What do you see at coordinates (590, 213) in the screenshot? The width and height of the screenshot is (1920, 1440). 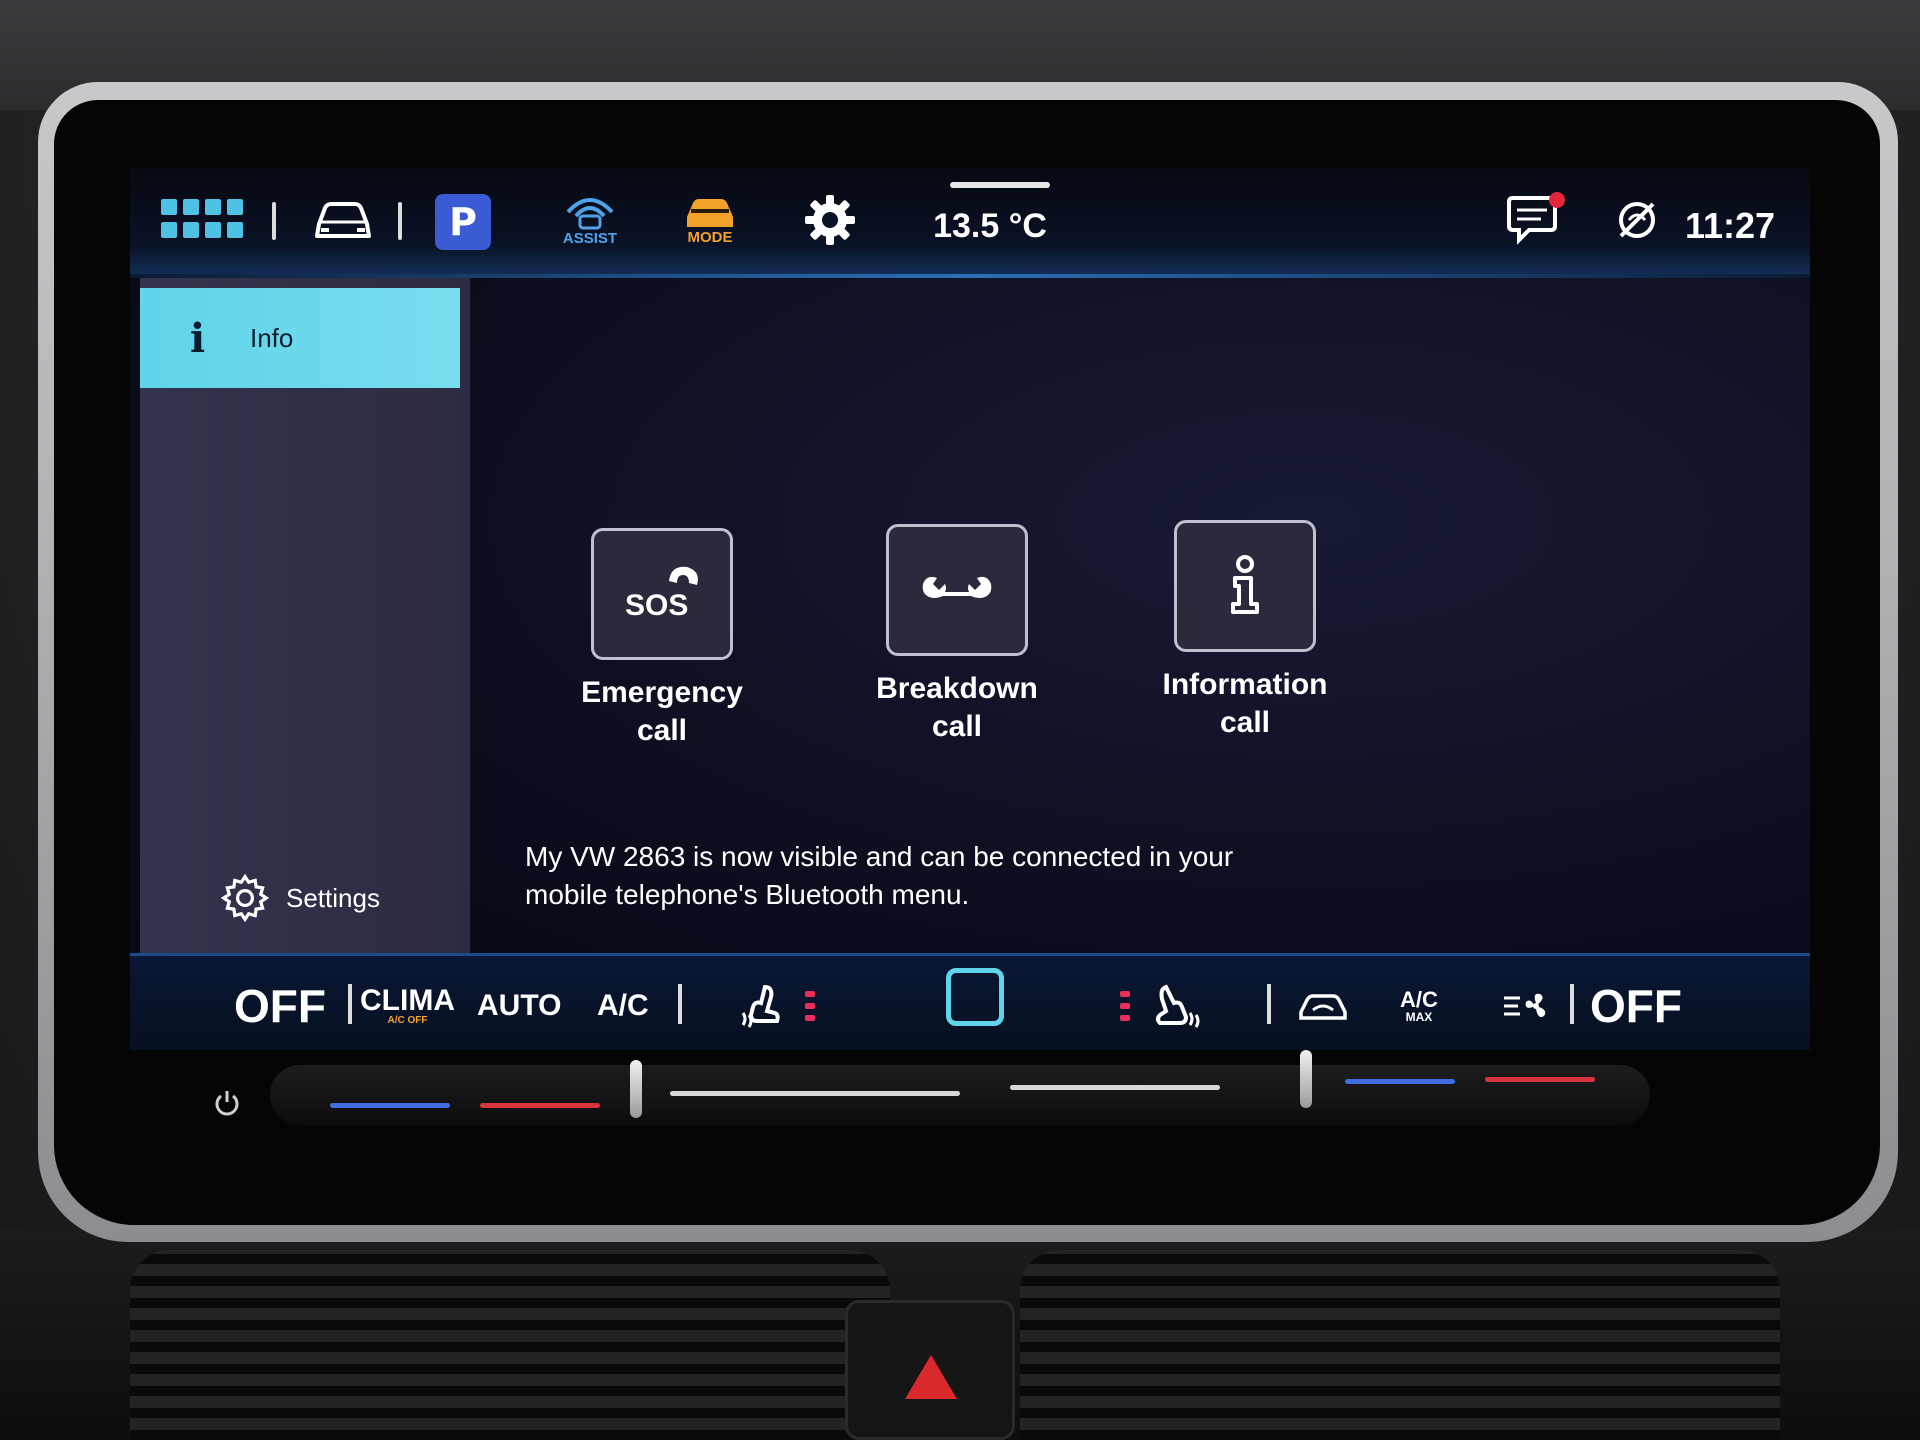 I see `assist-icon` at bounding box center [590, 213].